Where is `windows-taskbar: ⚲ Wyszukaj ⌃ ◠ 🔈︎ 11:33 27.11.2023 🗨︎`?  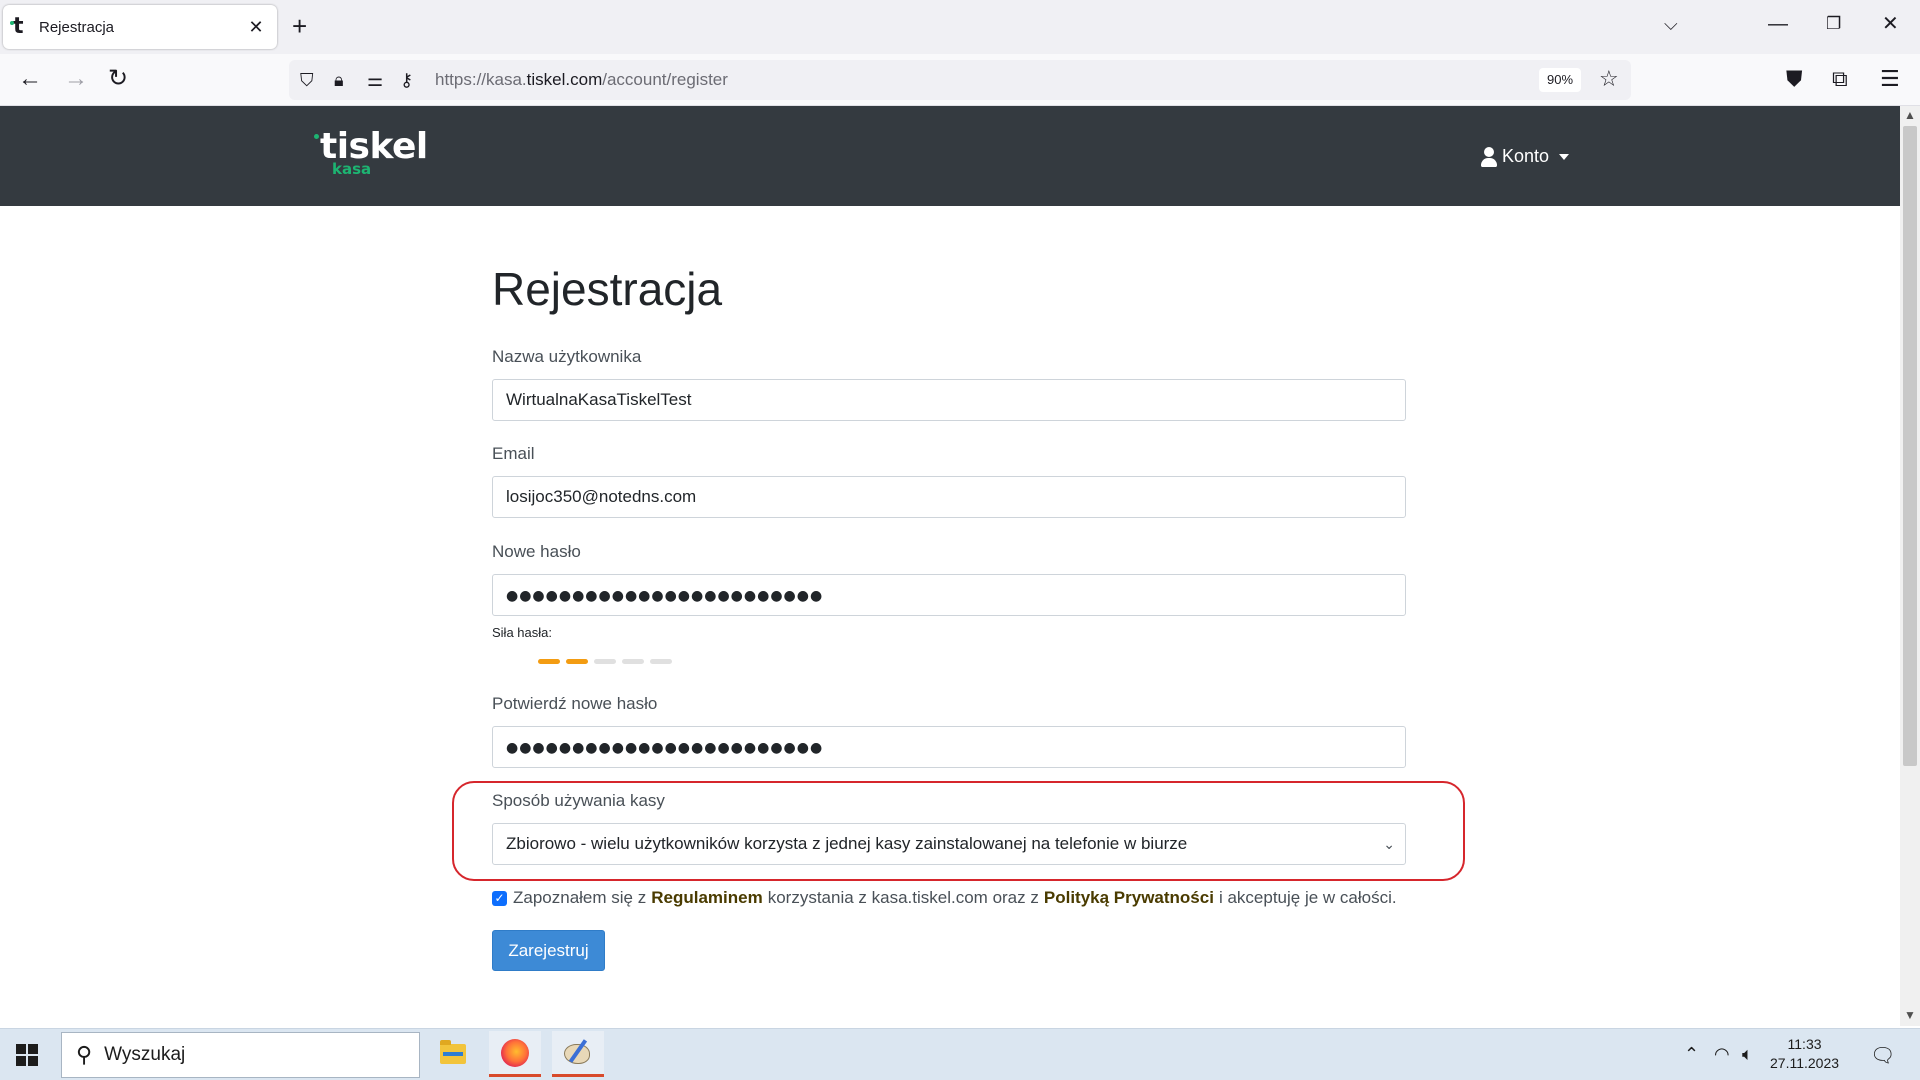 windows-taskbar: ⚲ Wyszukaj ⌃ ◠ 🔈︎ 11:33 27.11.2023 🗨︎ is located at coordinates (960, 1054).